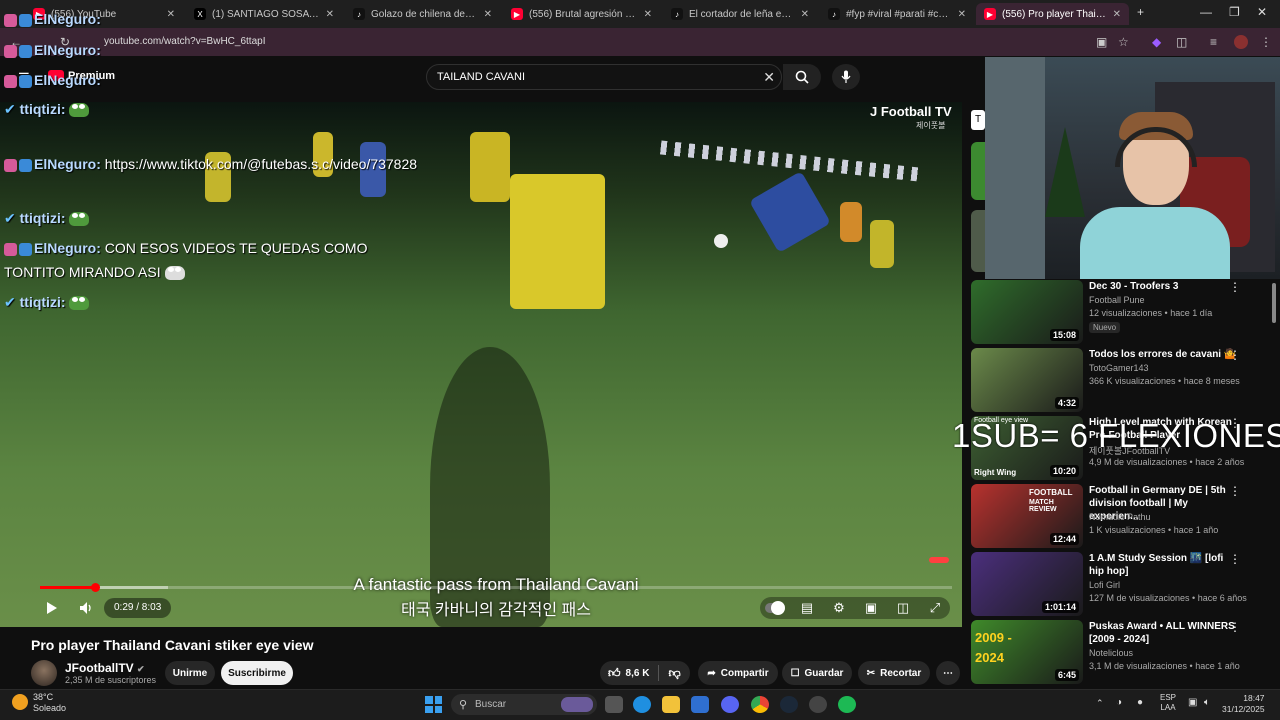  Describe the element at coordinates (614, 704) in the screenshot. I see `task-view-icon` at that location.